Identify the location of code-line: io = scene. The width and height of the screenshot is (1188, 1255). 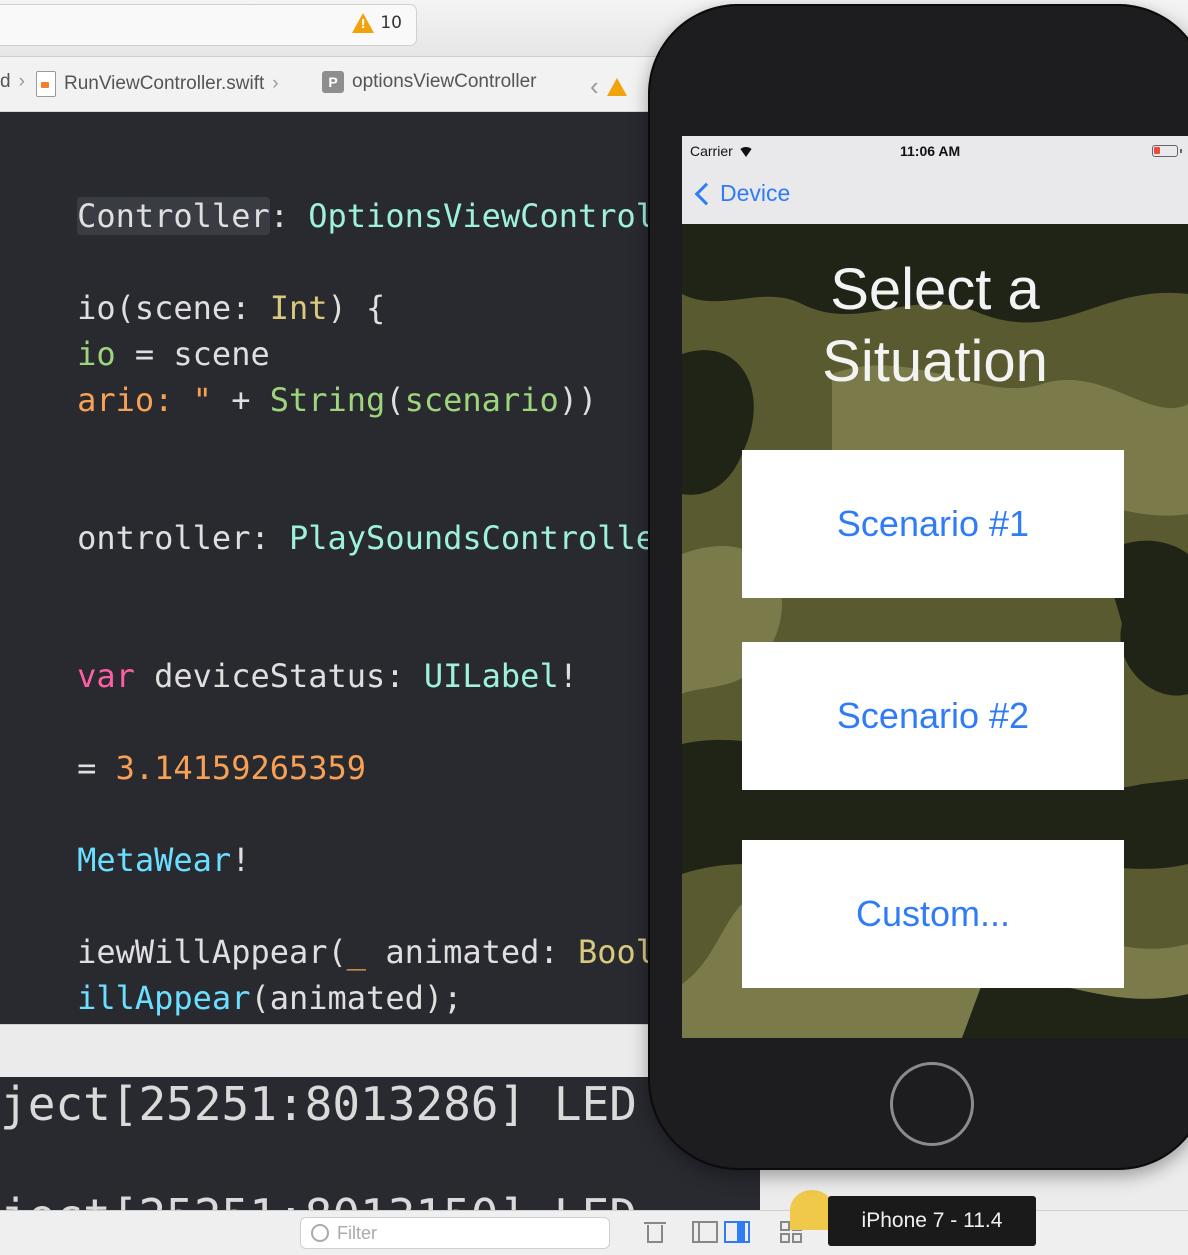
(173, 354).